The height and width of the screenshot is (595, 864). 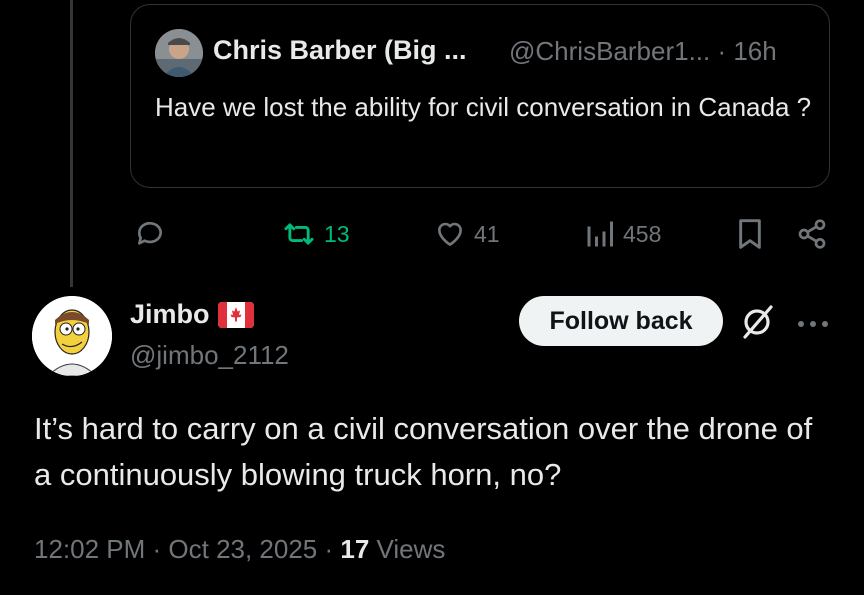 What do you see at coordinates (813, 321) in the screenshot?
I see `more-options-icon` at bounding box center [813, 321].